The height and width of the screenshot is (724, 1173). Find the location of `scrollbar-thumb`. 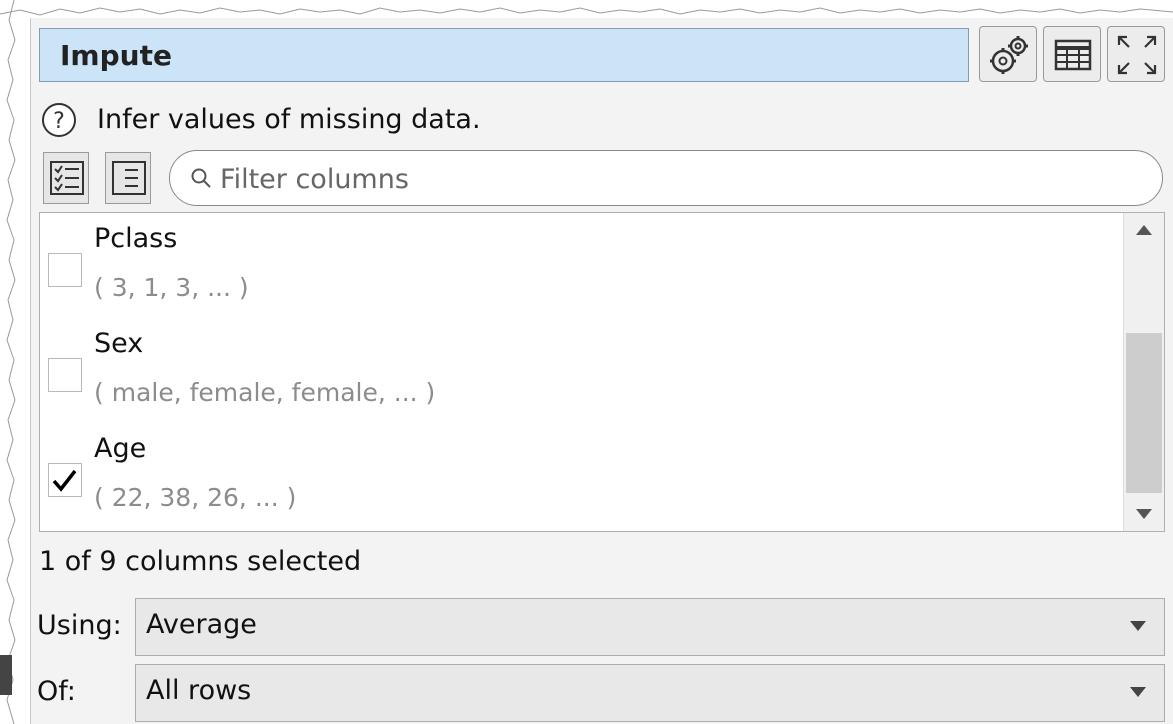

scrollbar-thumb is located at coordinates (1144, 413).